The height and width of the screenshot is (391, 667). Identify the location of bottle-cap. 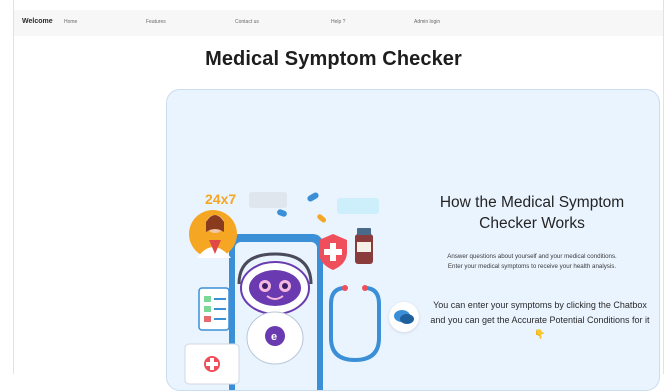
(364, 231).